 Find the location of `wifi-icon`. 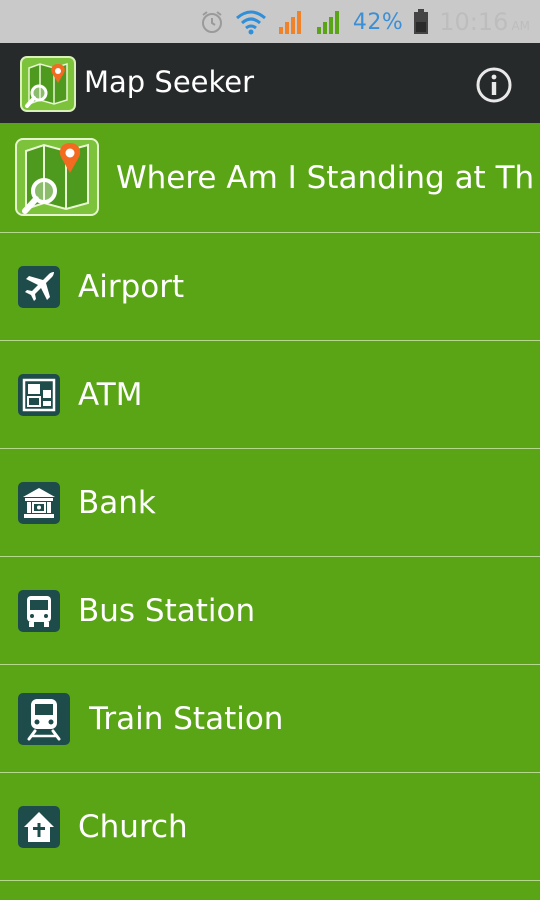

wifi-icon is located at coordinates (250, 22).